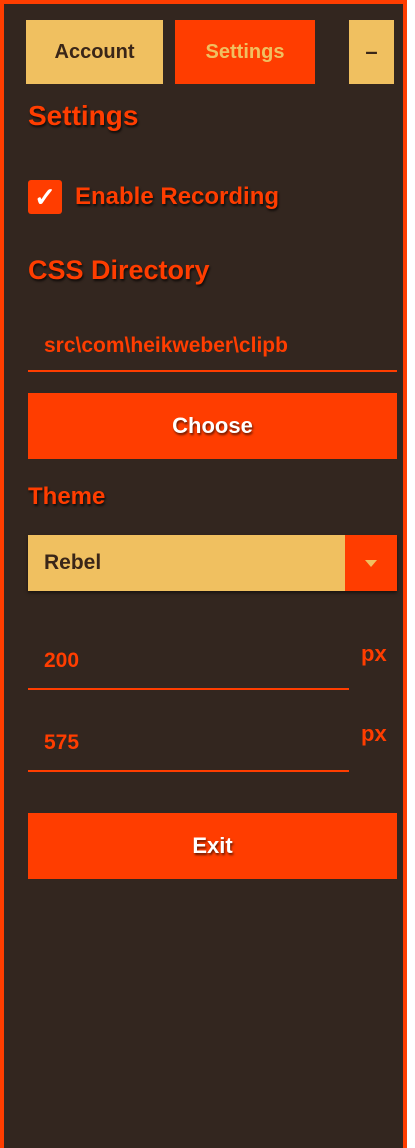  What do you see at coordinates (371, 52) in the screenshot?
I see `minimize-button: –` at bounding box center [371, 52].